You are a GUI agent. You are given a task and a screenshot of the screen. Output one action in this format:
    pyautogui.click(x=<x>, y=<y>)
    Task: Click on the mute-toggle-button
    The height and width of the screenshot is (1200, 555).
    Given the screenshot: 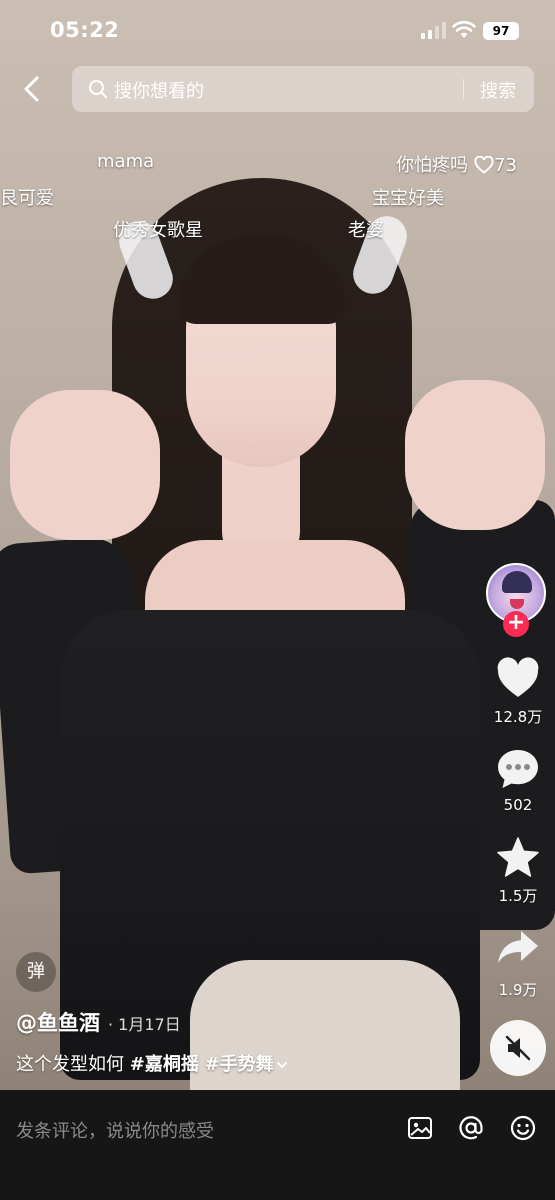 What is the action you would take?
    pyautogui.click(x=518, y=1048)
    